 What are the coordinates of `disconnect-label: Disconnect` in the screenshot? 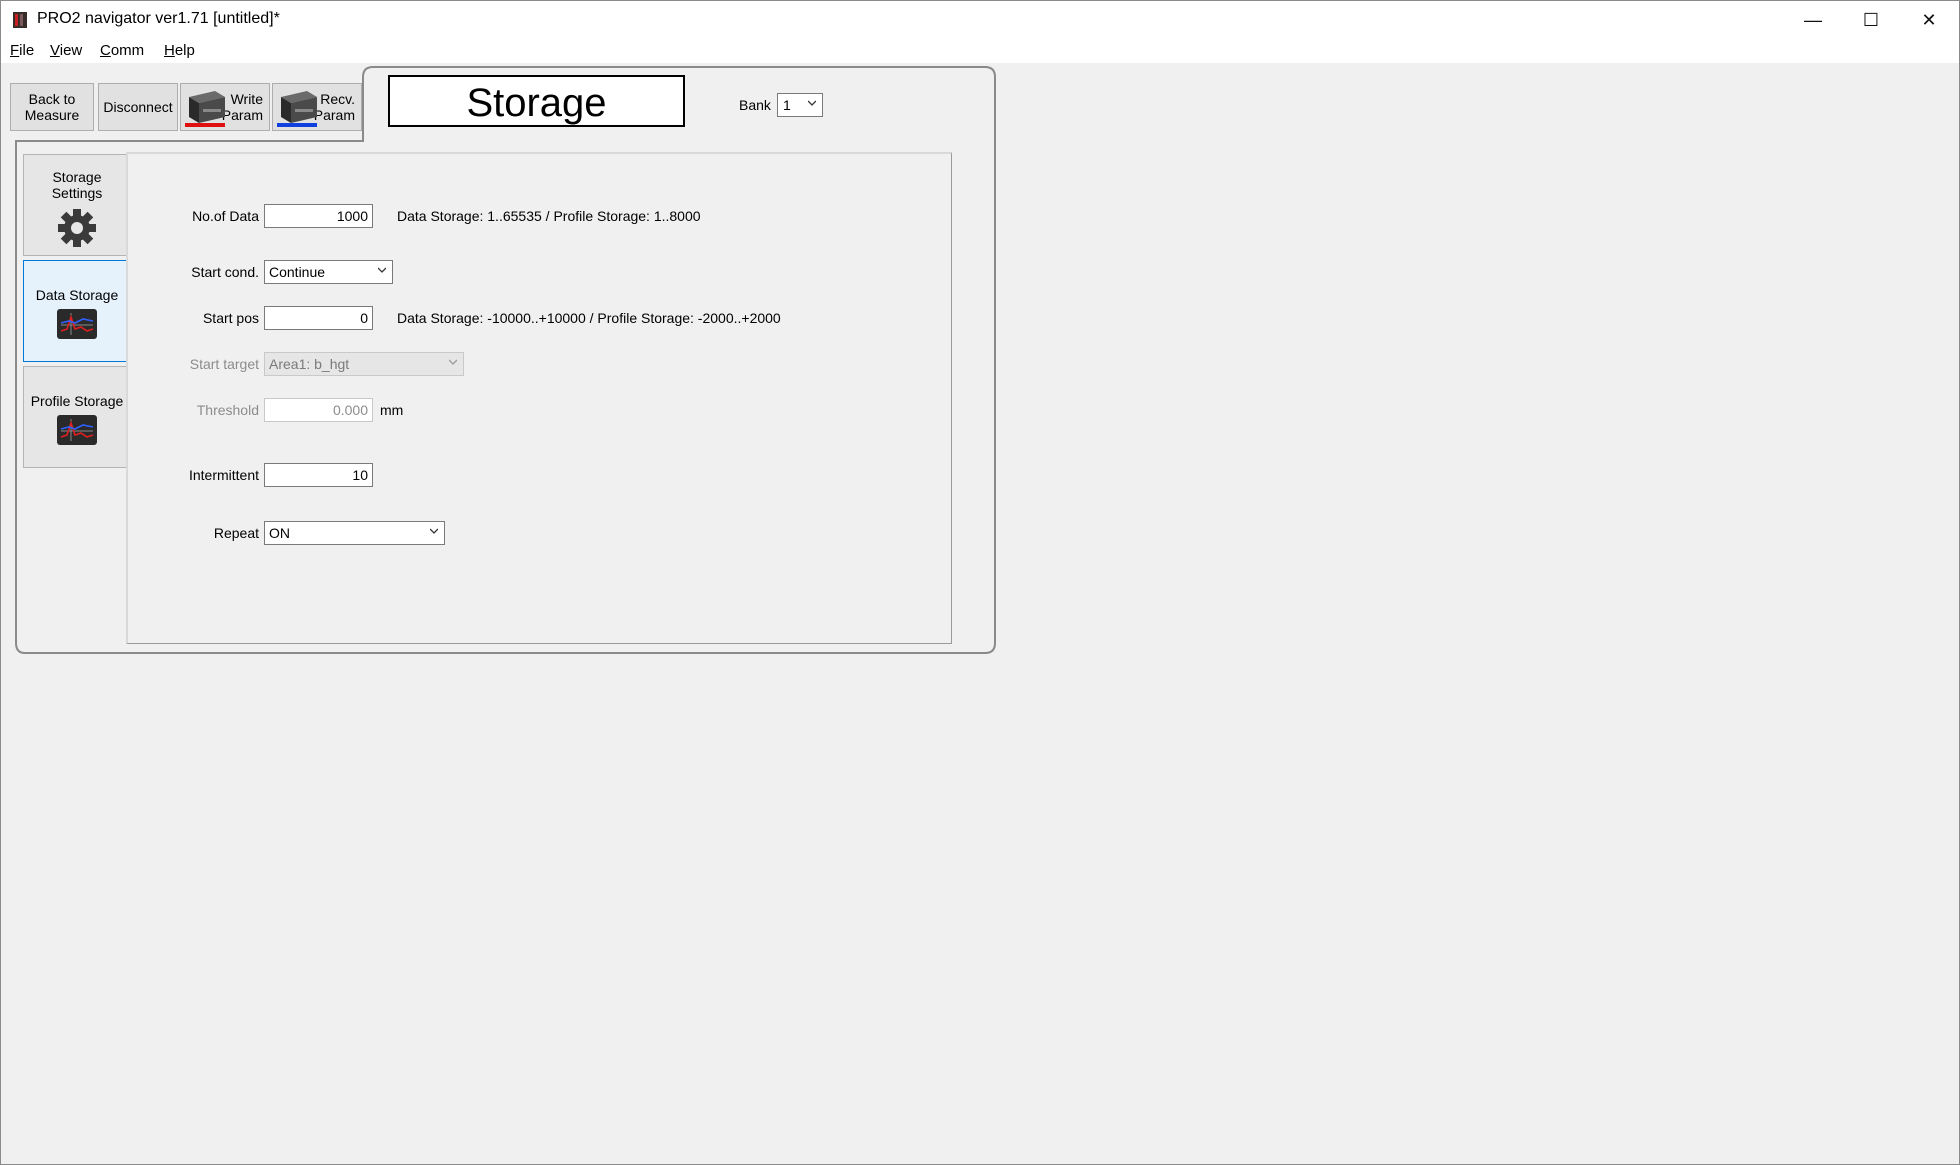 It's located at (138, 107).